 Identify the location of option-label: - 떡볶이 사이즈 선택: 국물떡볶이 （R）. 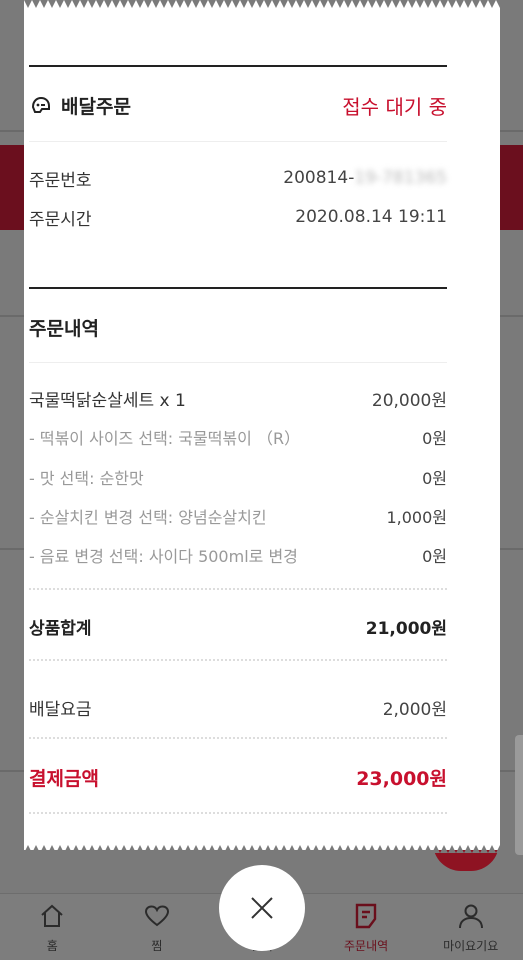
(165, 438).